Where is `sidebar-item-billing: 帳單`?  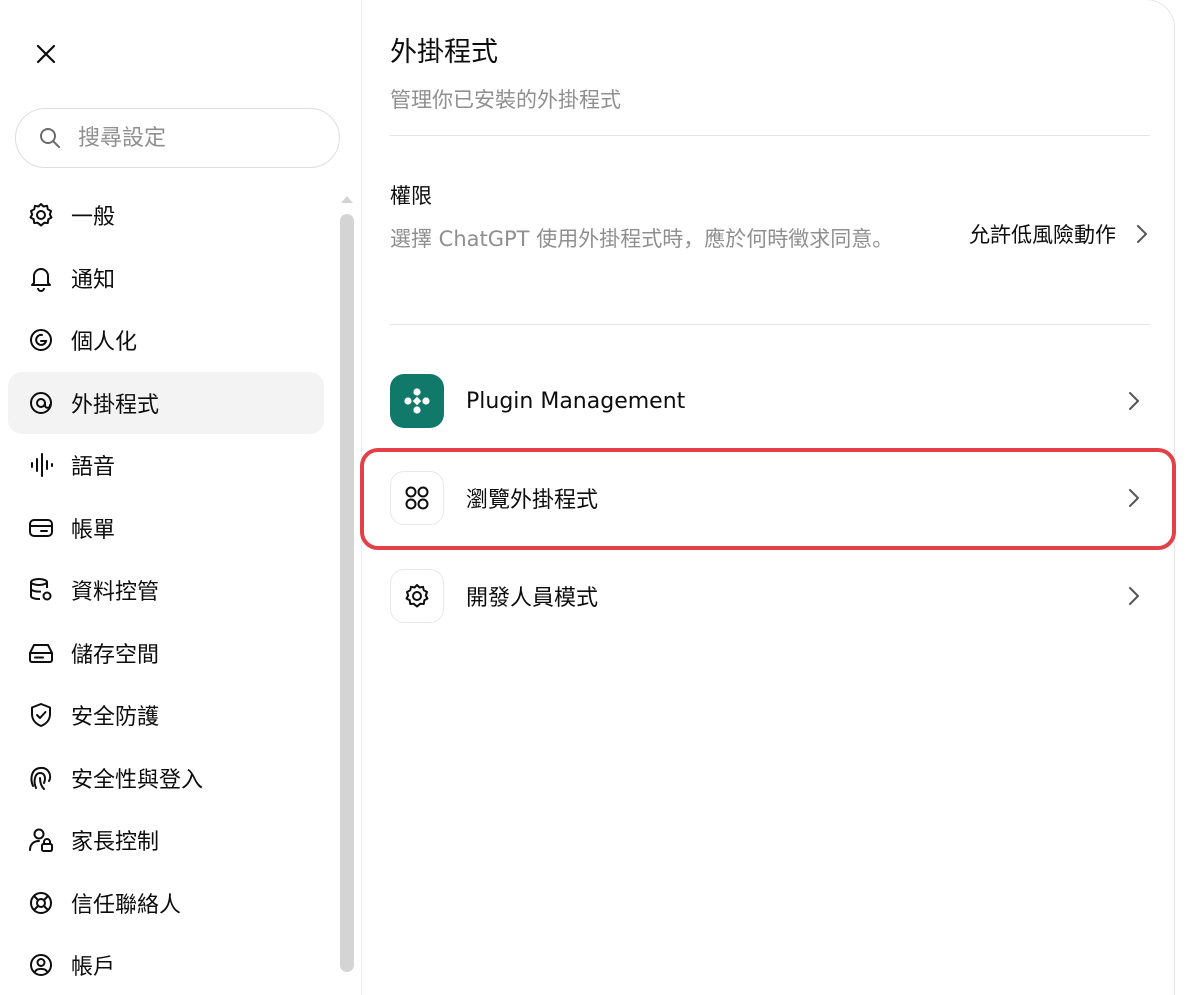 sidebar-item-billing: 帳單 is located at coordinates (166, 528).